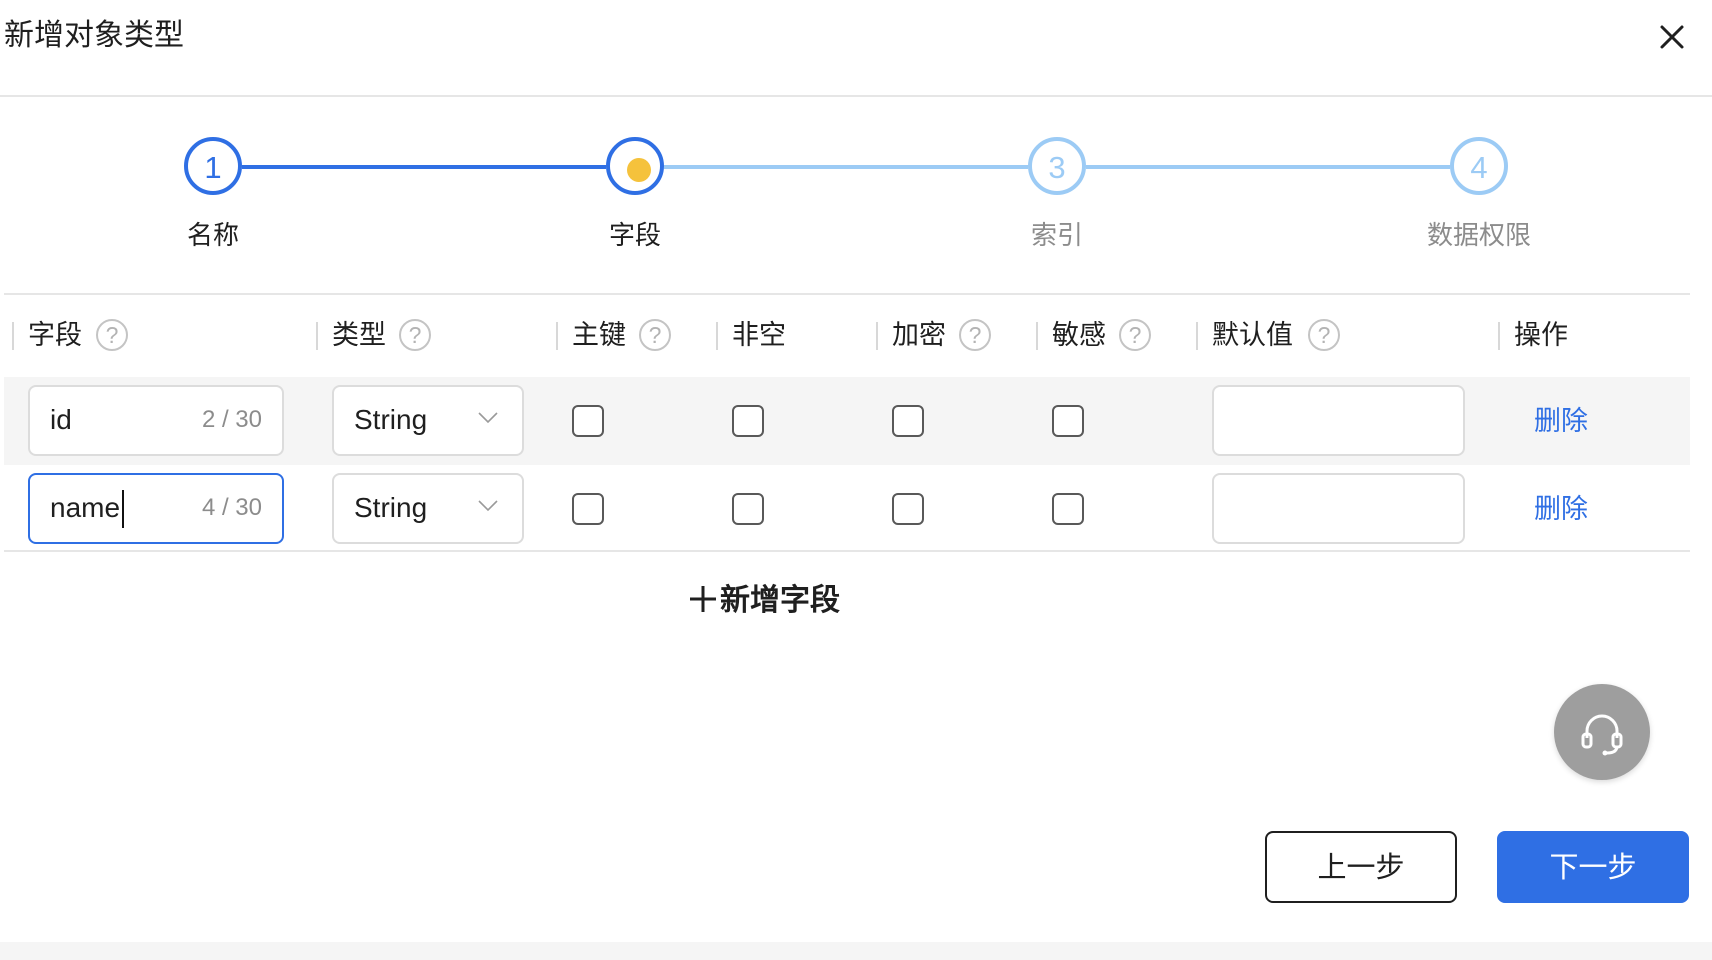  What do you see at coordinates (1478, 236) in the screenshot?
I see `step-4-label: 数据权限` at bounding box center [1478, 236].